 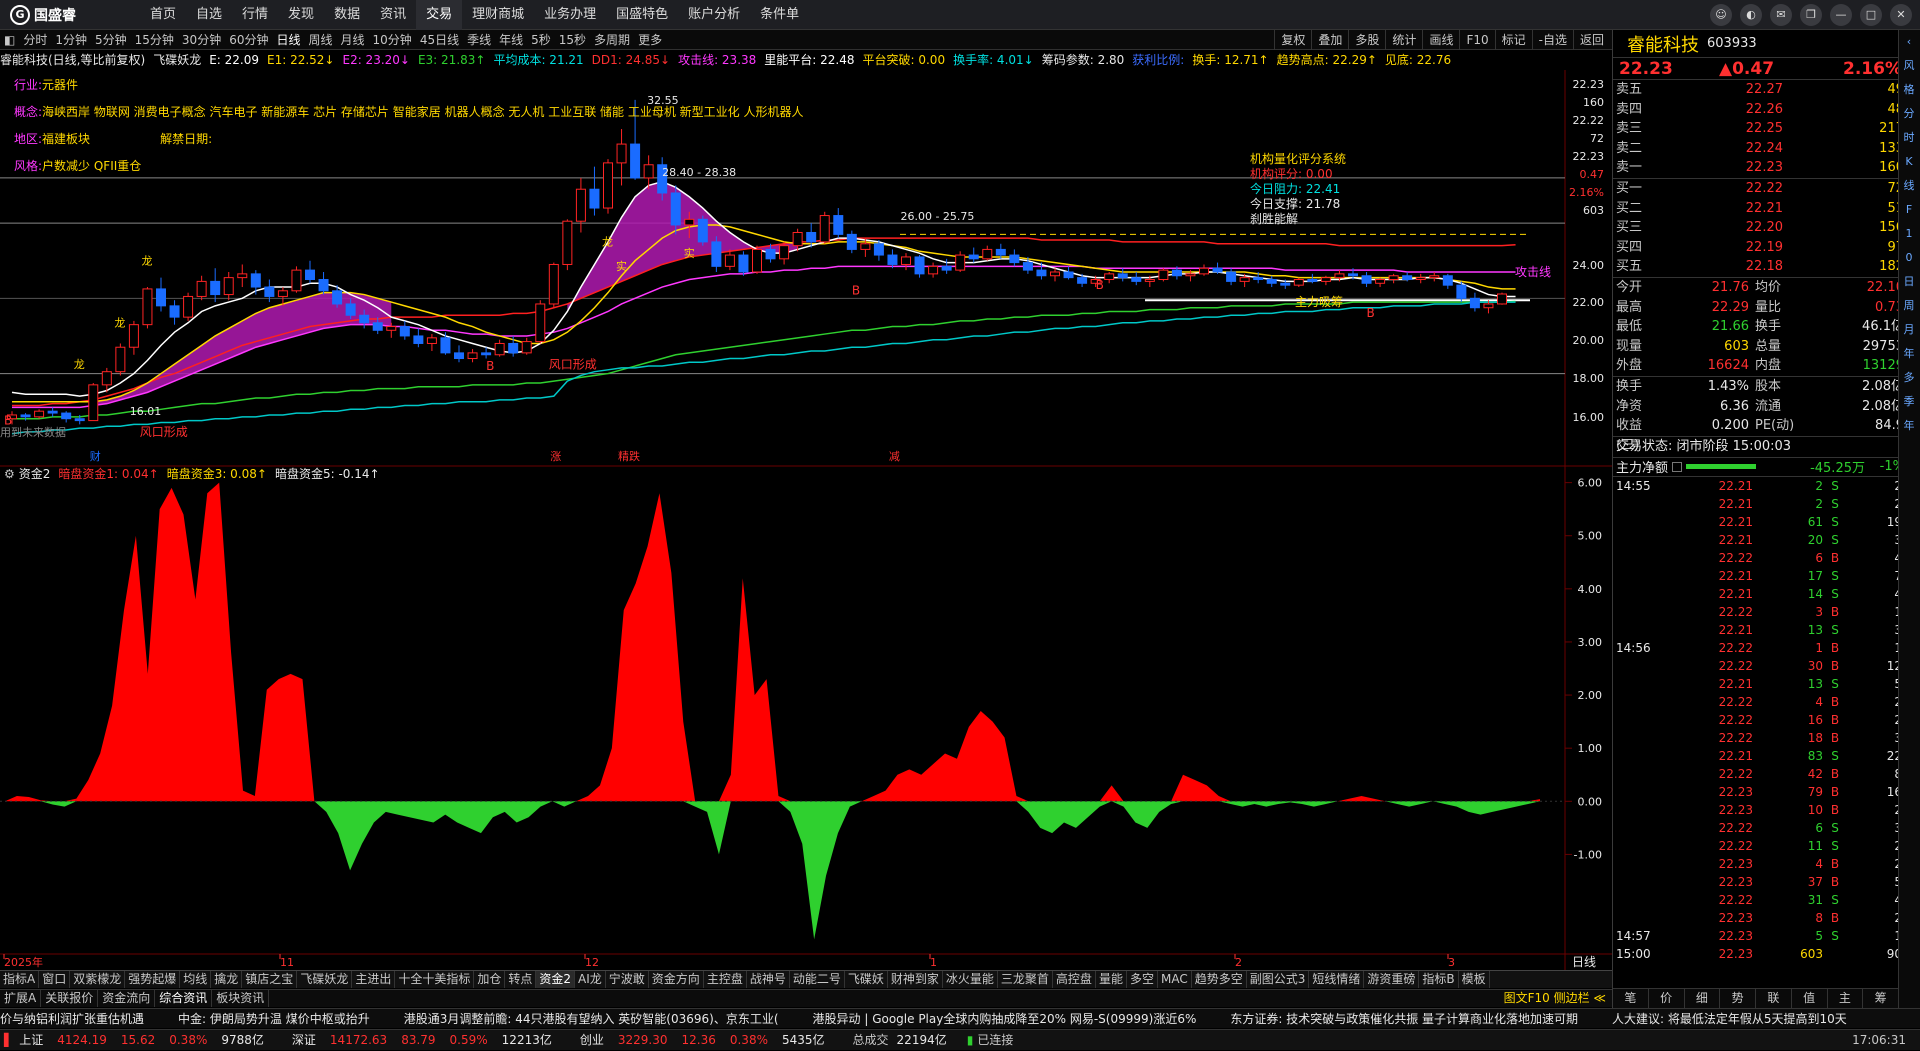 What do you see at coordinates (325, 979) in the screenshot?
I see `indicator-tab: 飞碟妖龙` at bounding box center [325, 979].